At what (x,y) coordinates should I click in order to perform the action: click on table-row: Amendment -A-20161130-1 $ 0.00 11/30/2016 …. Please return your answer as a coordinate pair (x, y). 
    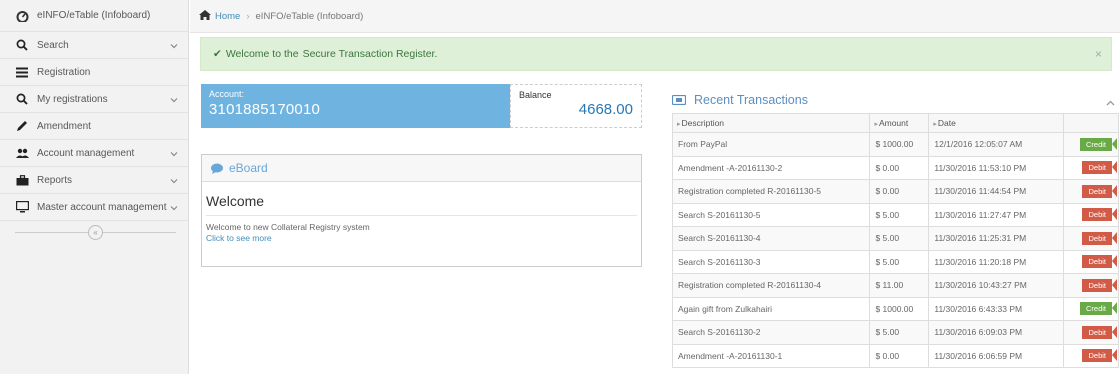
    Looking at the image, I should click on (895, 355).